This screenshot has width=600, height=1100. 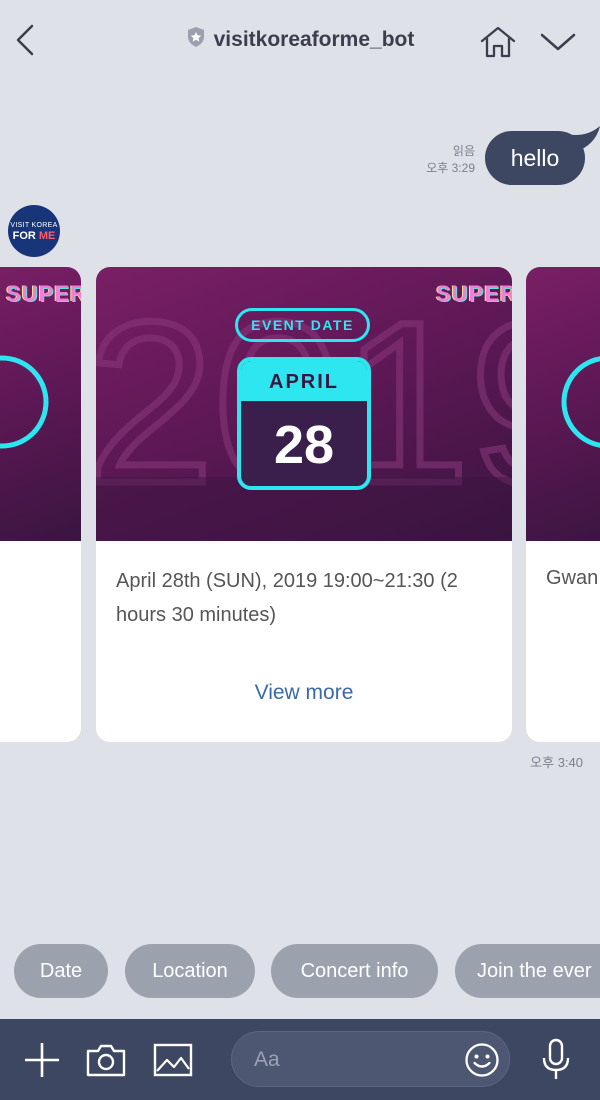 I want to click on sent-message-text: hello, so click(x=535, y=157).